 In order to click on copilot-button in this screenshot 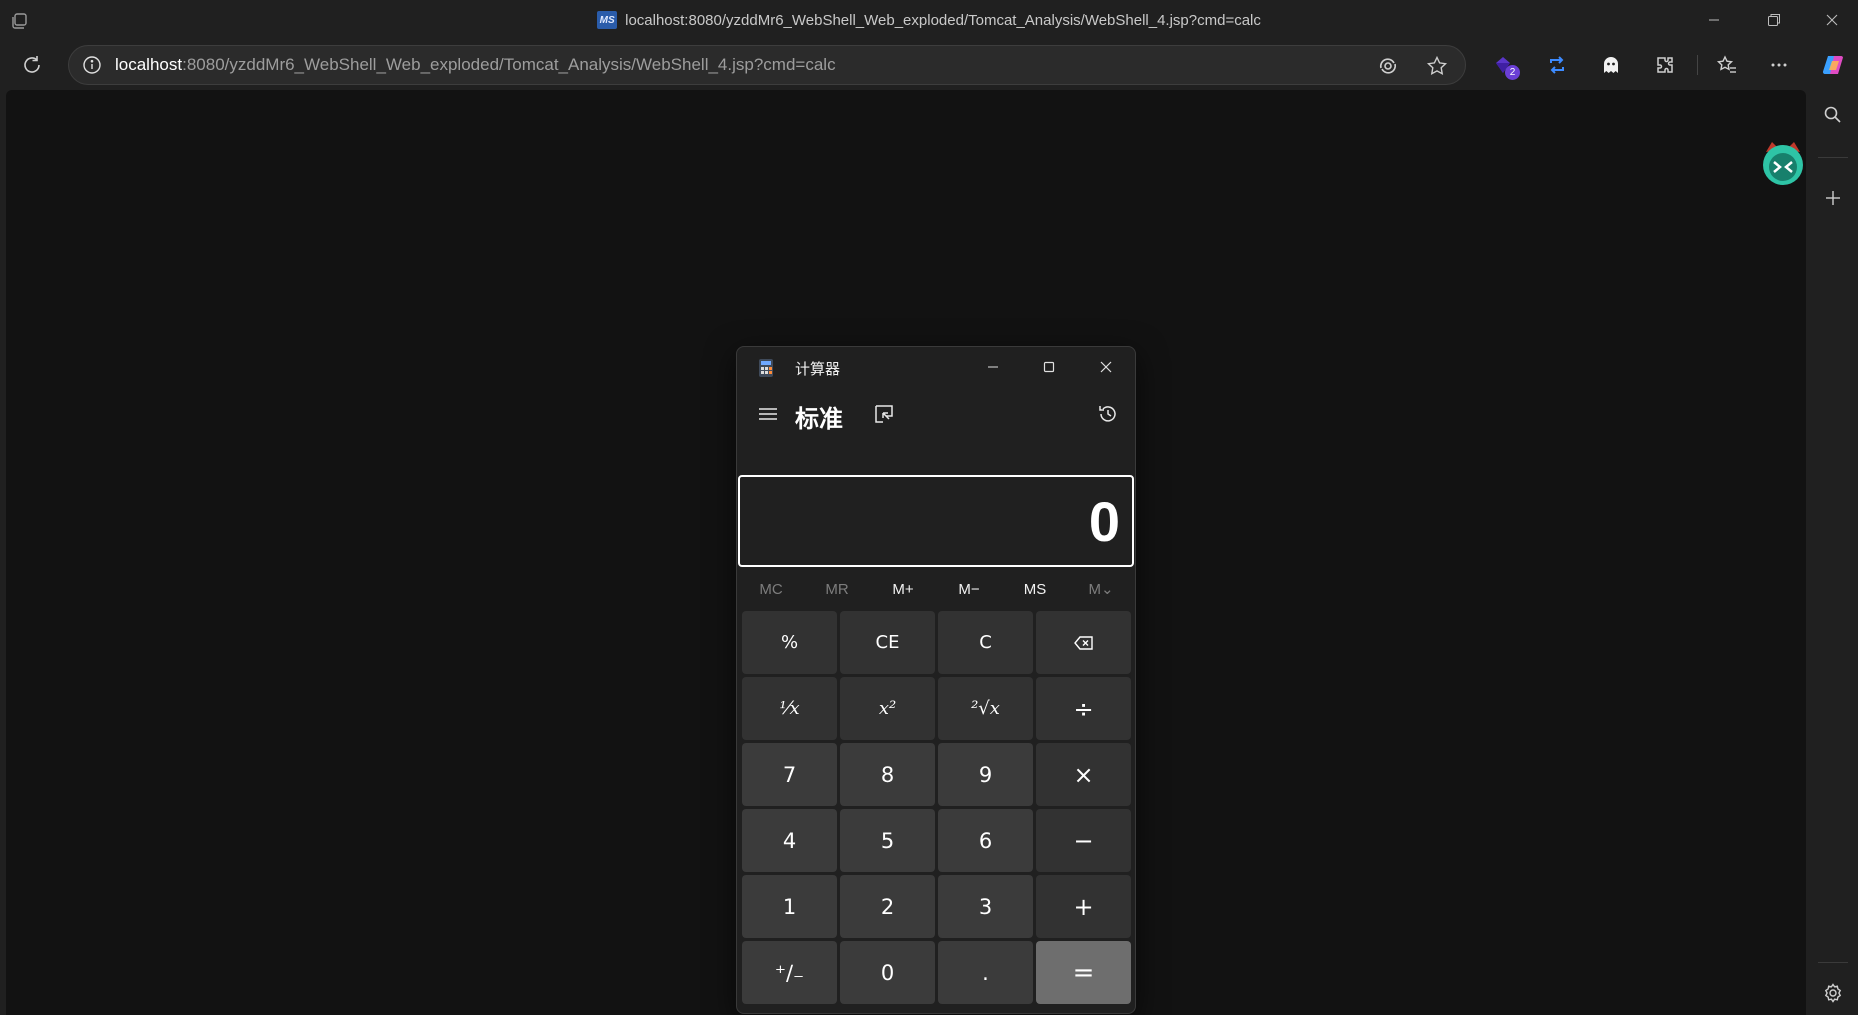, I will do `click(1833, 65)`.